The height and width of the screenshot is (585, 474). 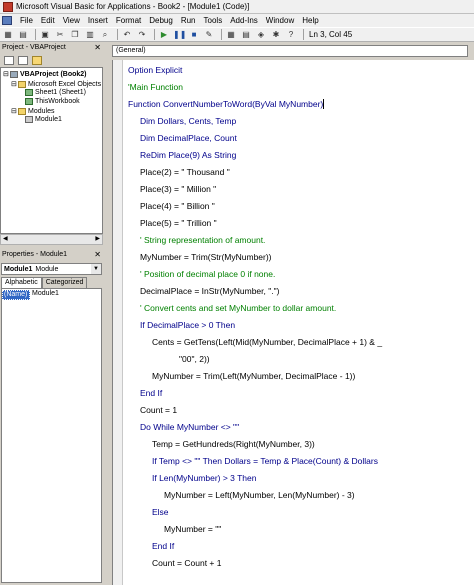 I want to click on reset-icon: ■, so click(x=194, y=34).